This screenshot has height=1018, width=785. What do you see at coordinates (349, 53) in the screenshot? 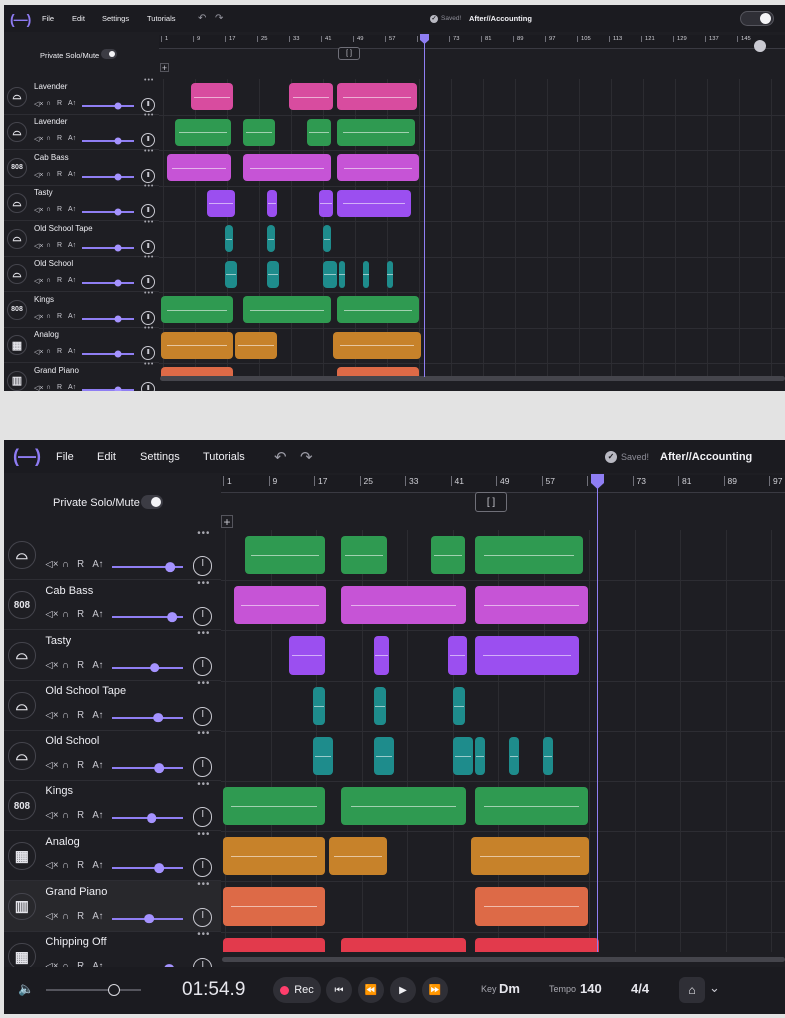
I see `loop-toggle-button: [ ]` at bounding box center [349, 53].